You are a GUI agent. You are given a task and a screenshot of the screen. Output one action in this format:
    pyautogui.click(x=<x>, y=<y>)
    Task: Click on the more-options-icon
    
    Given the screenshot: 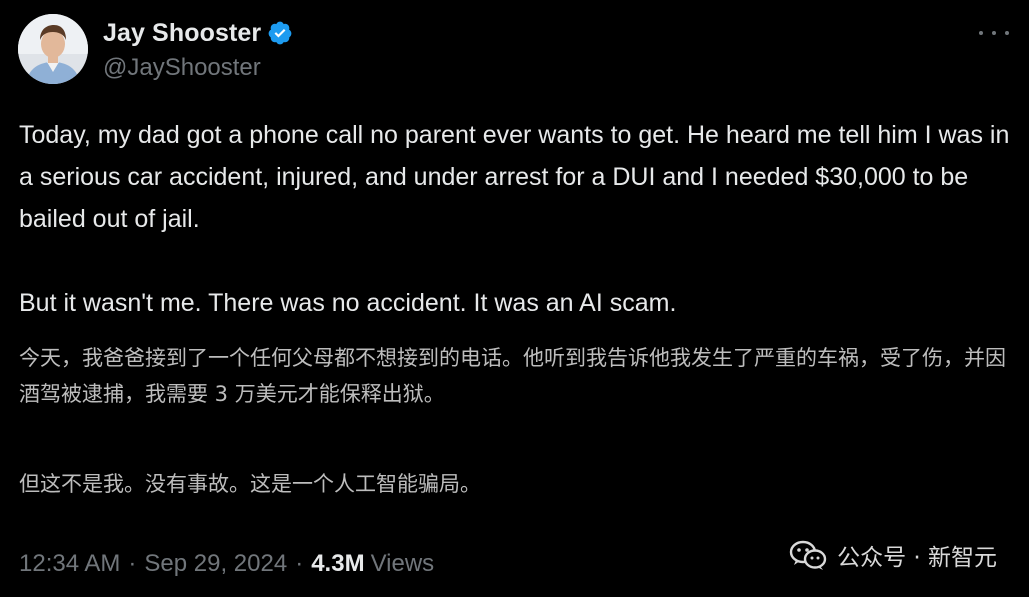 What is the action you would take?
    pyautogui.click(x=994, y=33)
    